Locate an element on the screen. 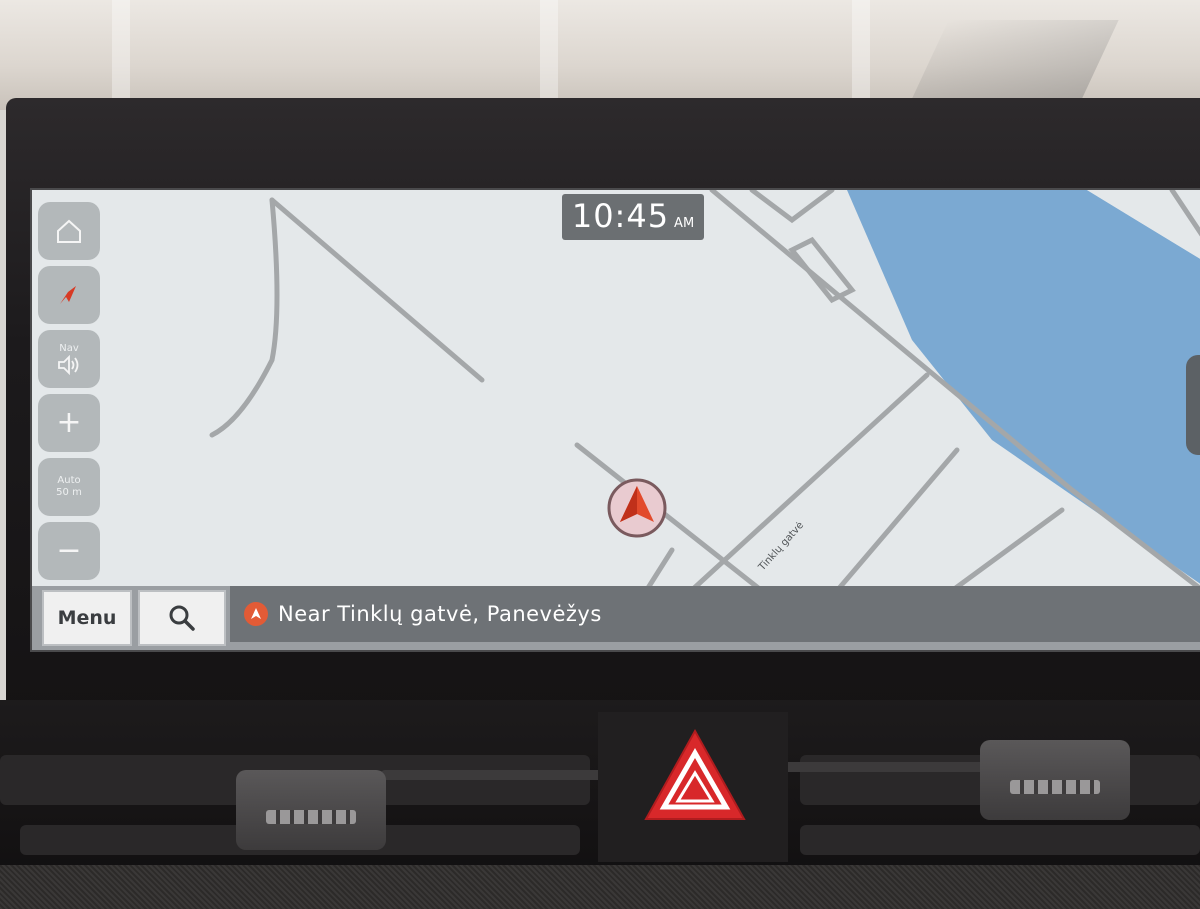 The width and height of the screenshot is (1200, 909). vehicle-position-marker is located at coordinates (637, 508).